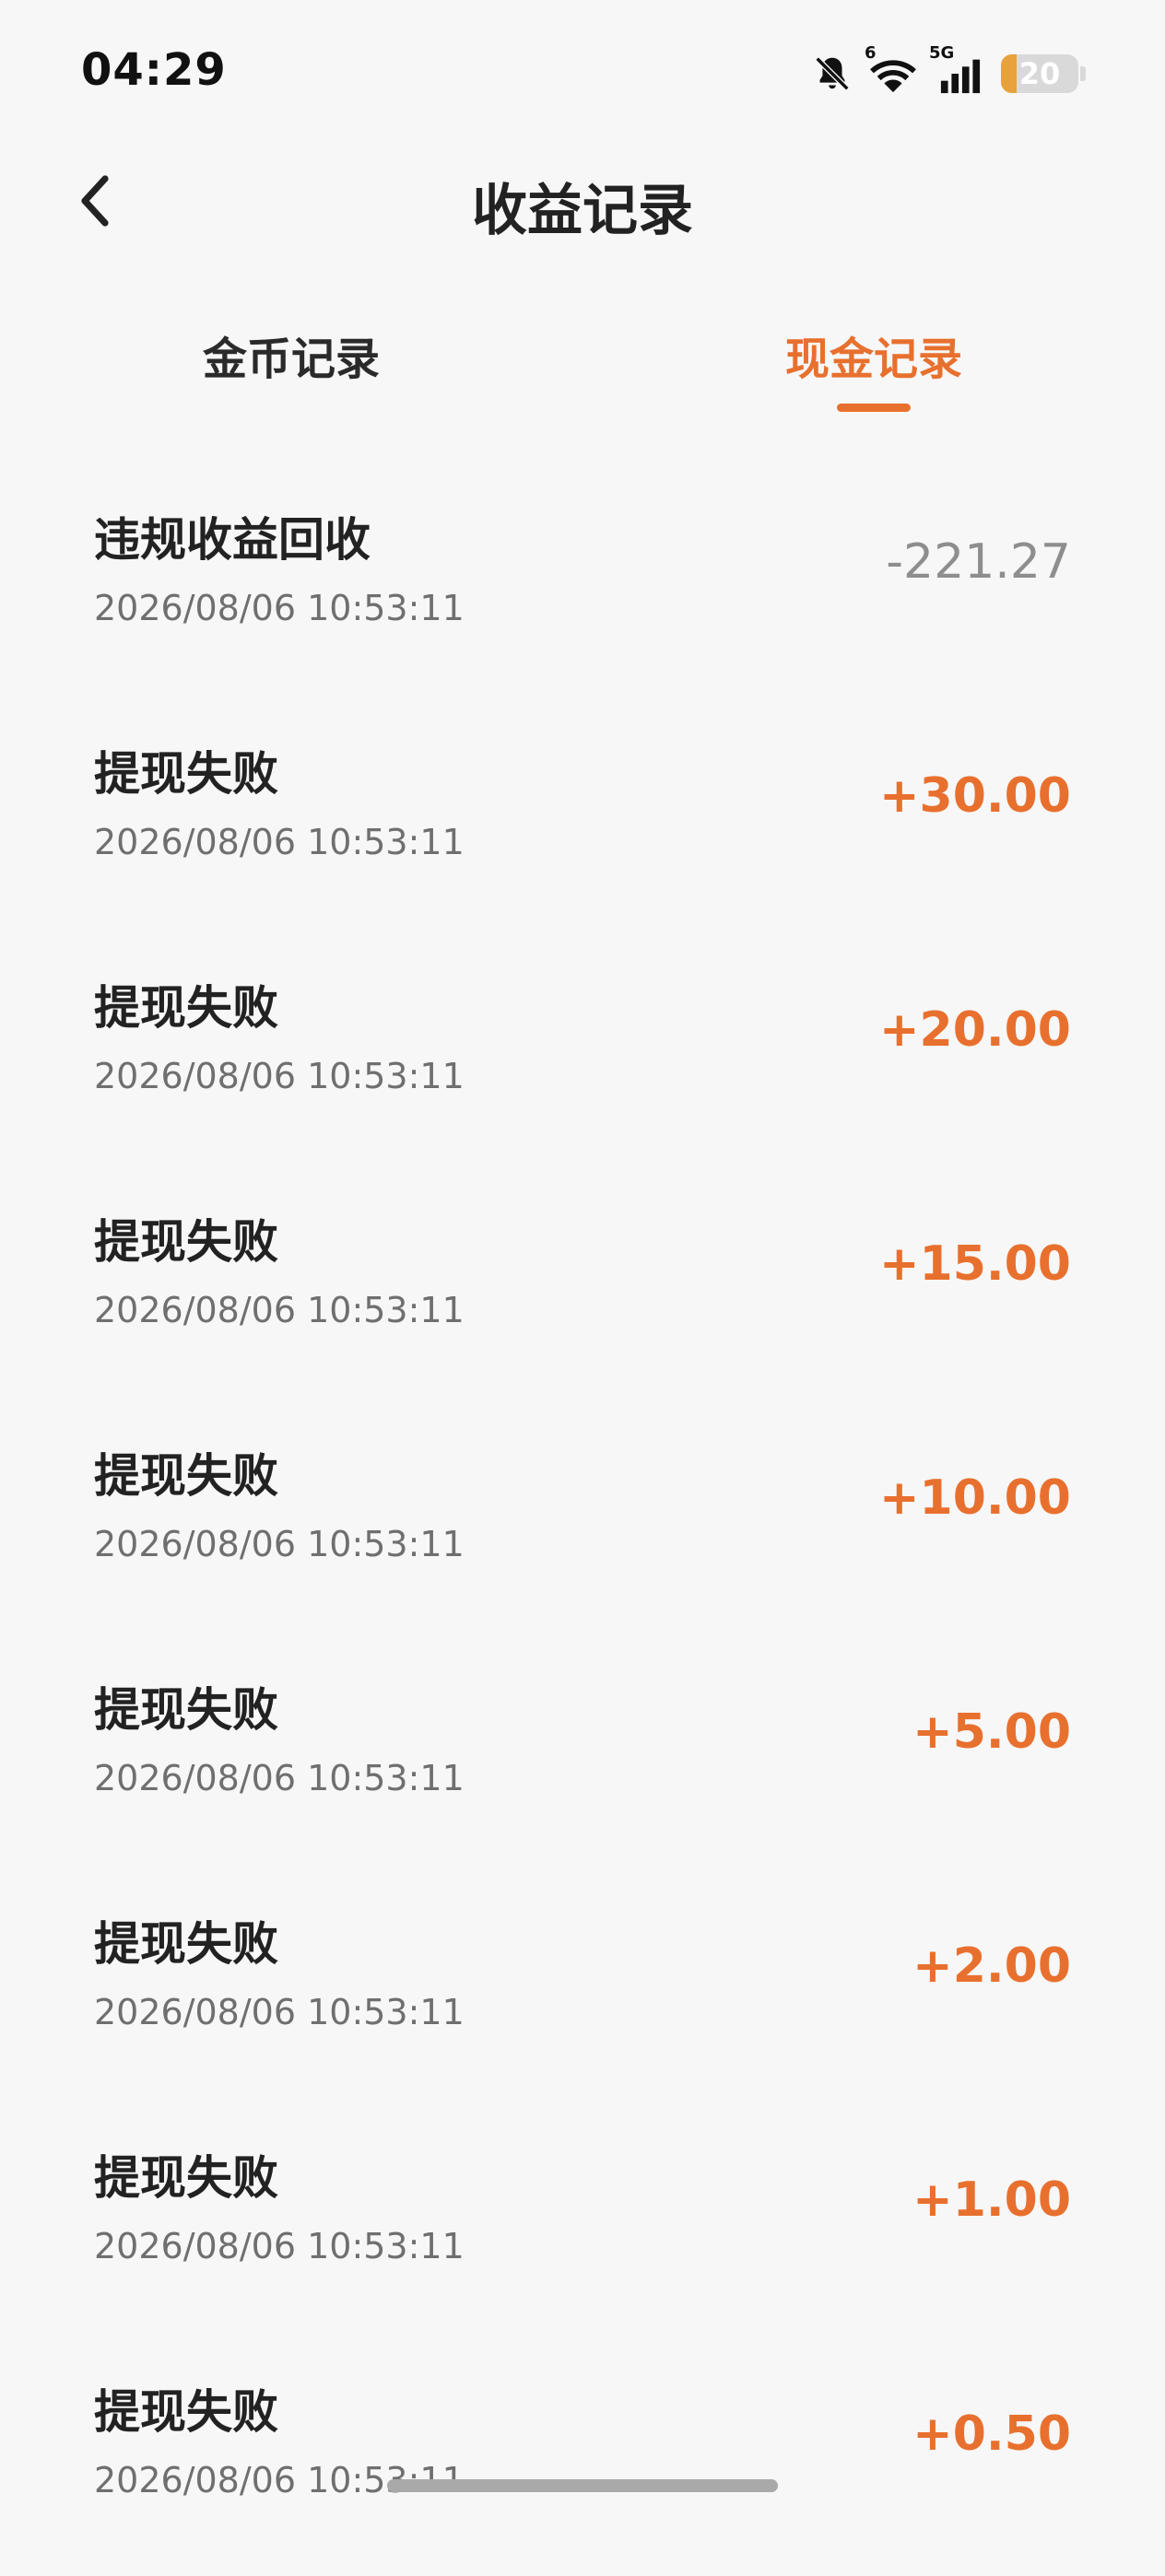 Image resolution: width=1165 pixels, height=2576 pixels. I want to click on tab-label: 金币记录, so click(291, 359).